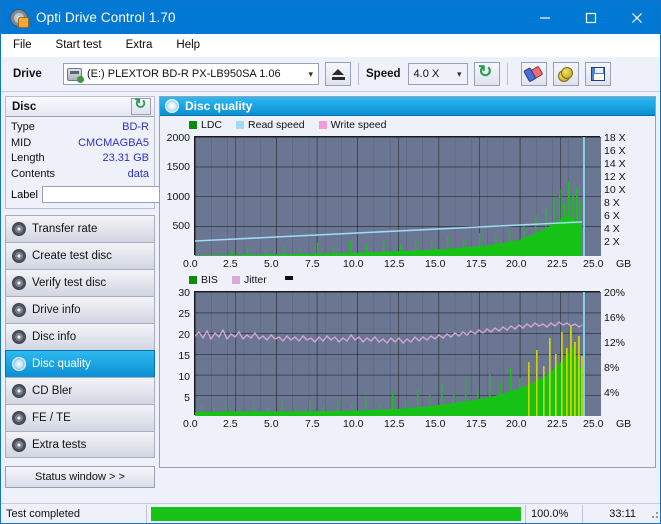 Image resolution: width=661 pixels, height=524 pixels. Describe the element at coordinates (22, 45) in the screenshot. I see `menu-file: File` at that location.